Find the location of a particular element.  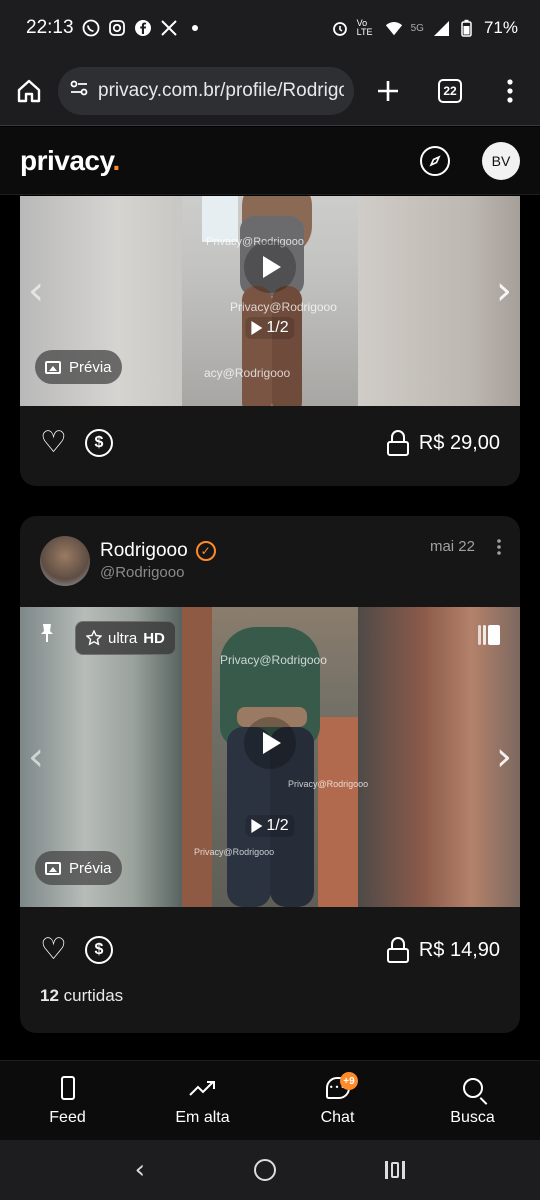

wifi-icon is located at coordinates (394, 28).